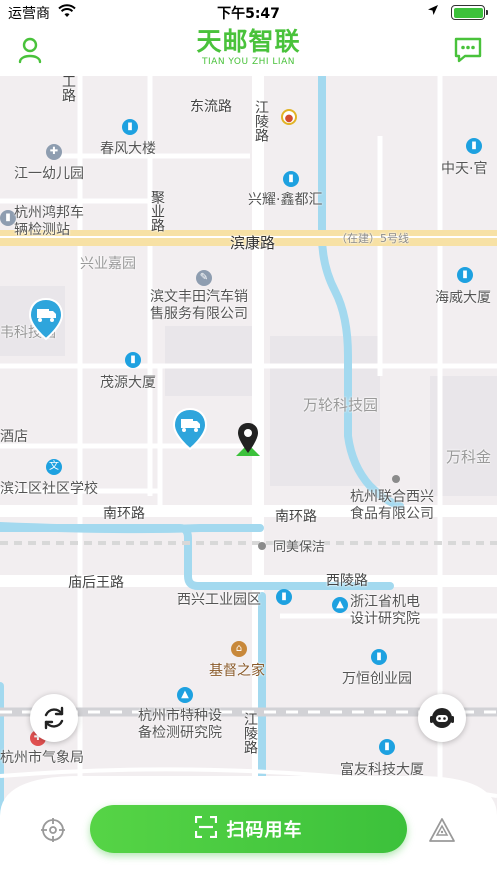 The width and height of the screenshot is (497, 883). I want to click on headset-icon, so click(442, 718).